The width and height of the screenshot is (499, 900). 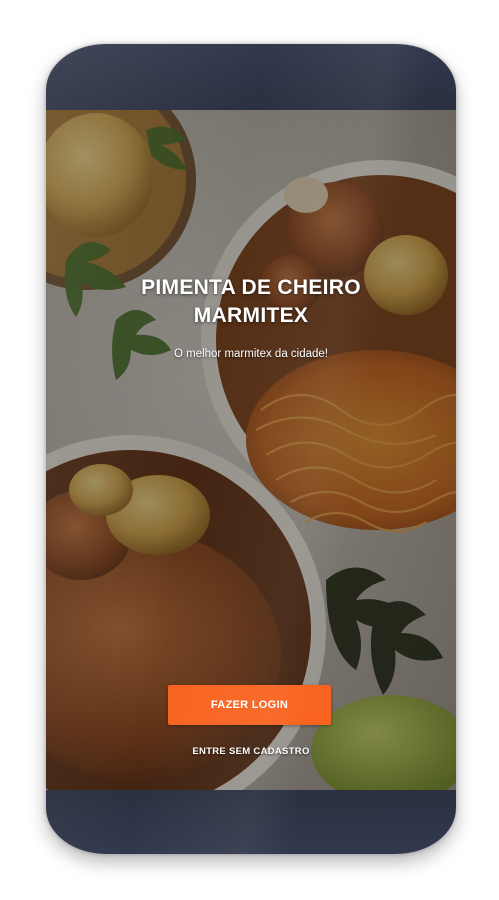 What do you see at coordinates (251, 287) in the screenshot?
I see `app-title-line1: PIMENTA DE CHEIRO` at bounding box center [251, 287].